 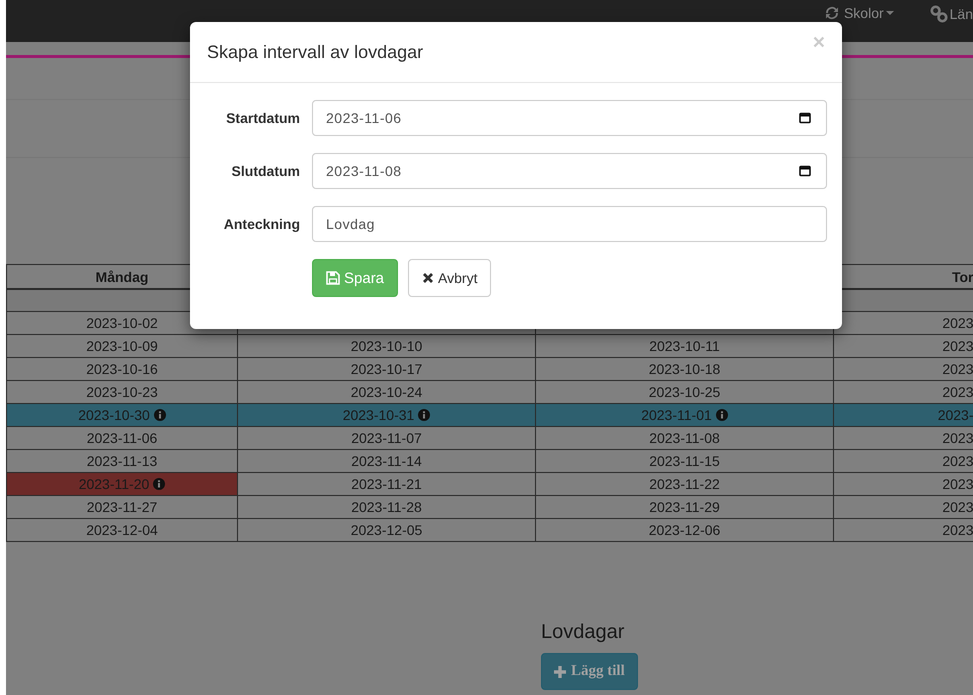 What do you see at coordinates (386, 392) in the screenshot?
I see `date-text: 2023-10-24` at bounding box center [386, 392].